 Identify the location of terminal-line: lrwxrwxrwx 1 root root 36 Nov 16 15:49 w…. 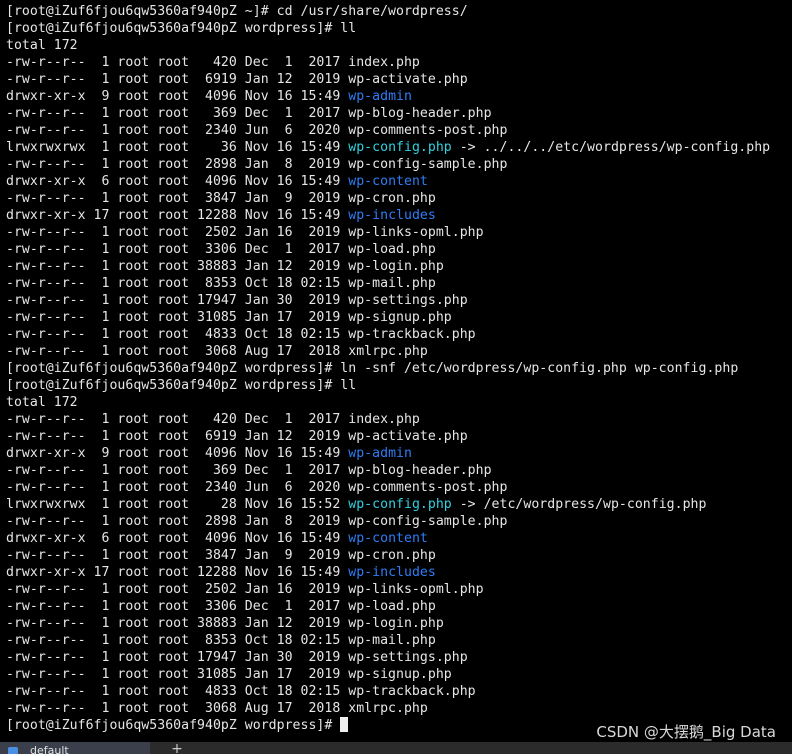
(388, 147).